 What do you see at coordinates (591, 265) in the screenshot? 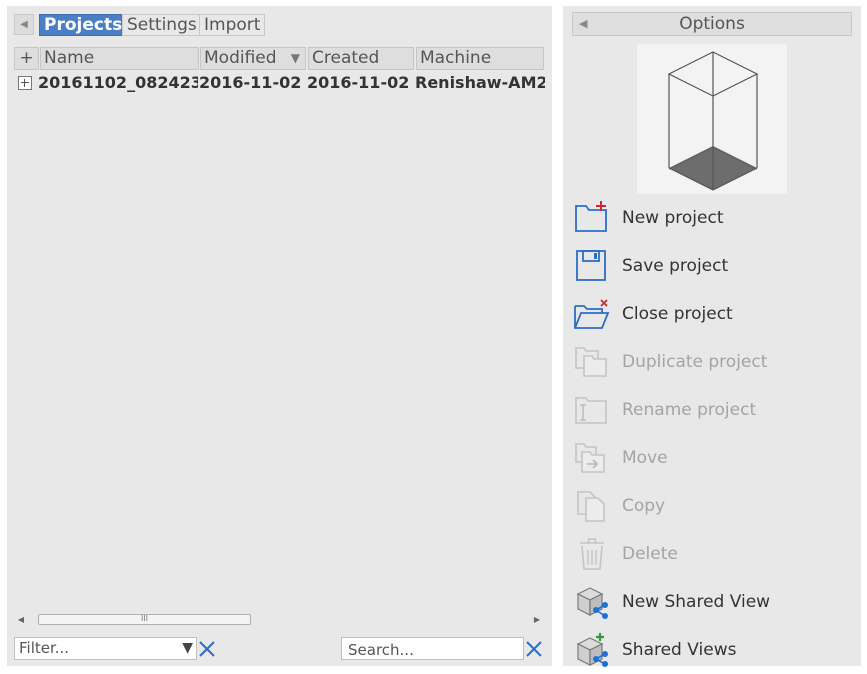
I see `save-icon` at bounding box center [591, 265].